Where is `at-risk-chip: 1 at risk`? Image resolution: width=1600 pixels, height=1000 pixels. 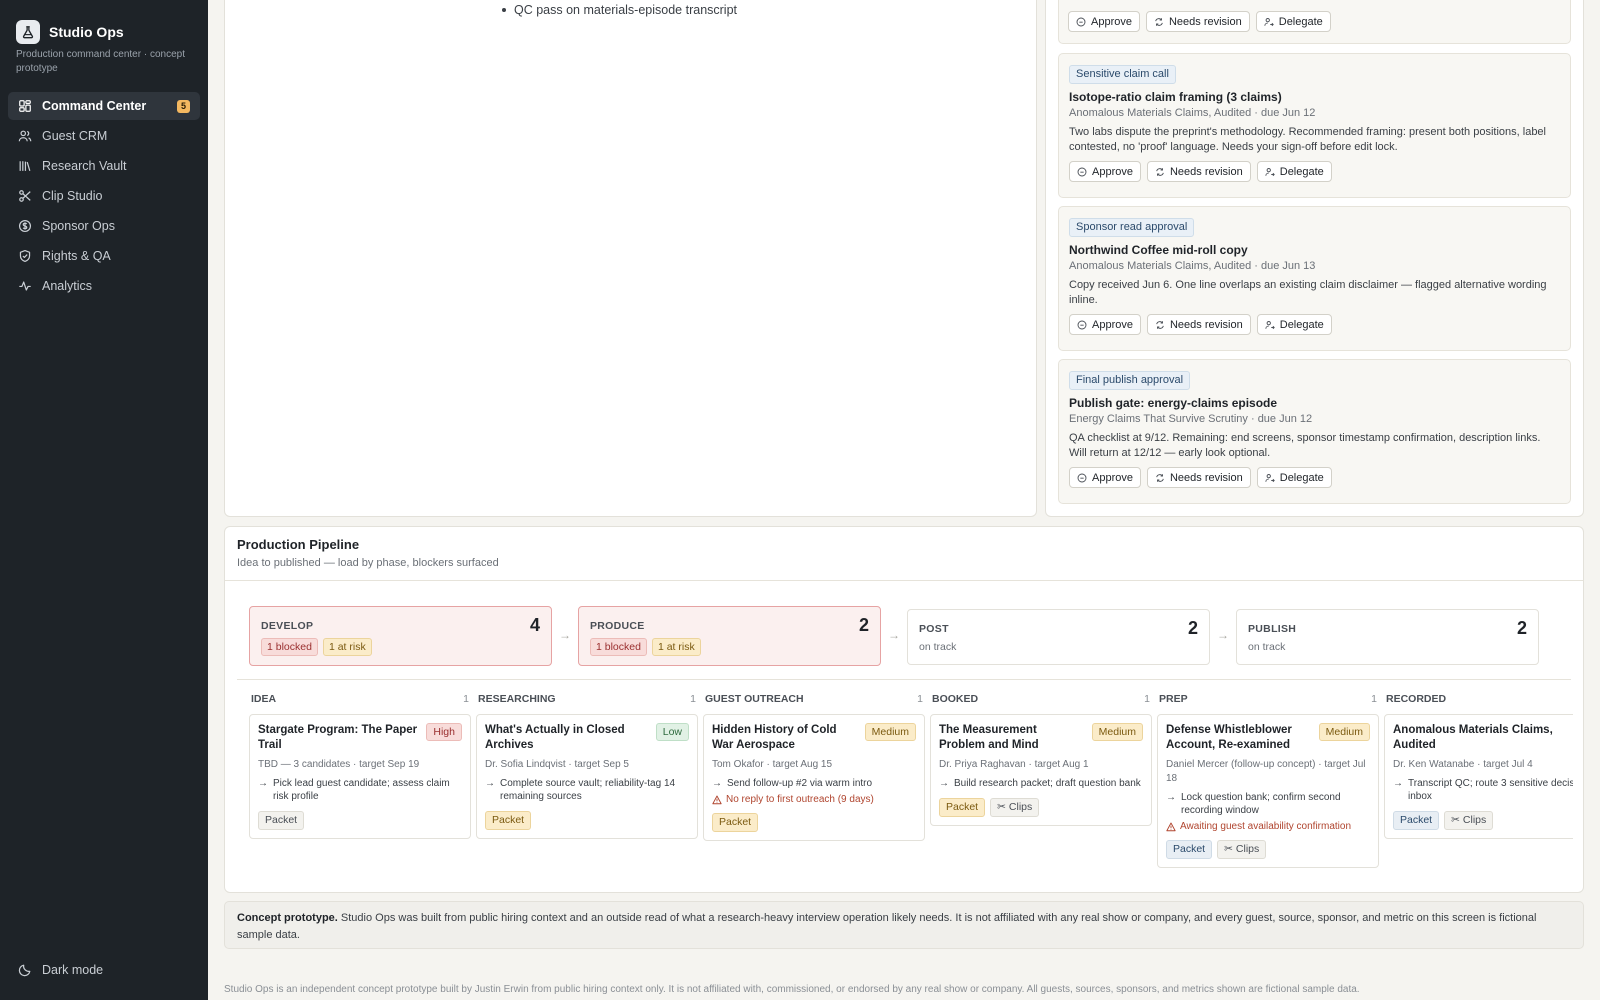 at-risk-chip: 1 at risk is located at coordinates (347, 647).